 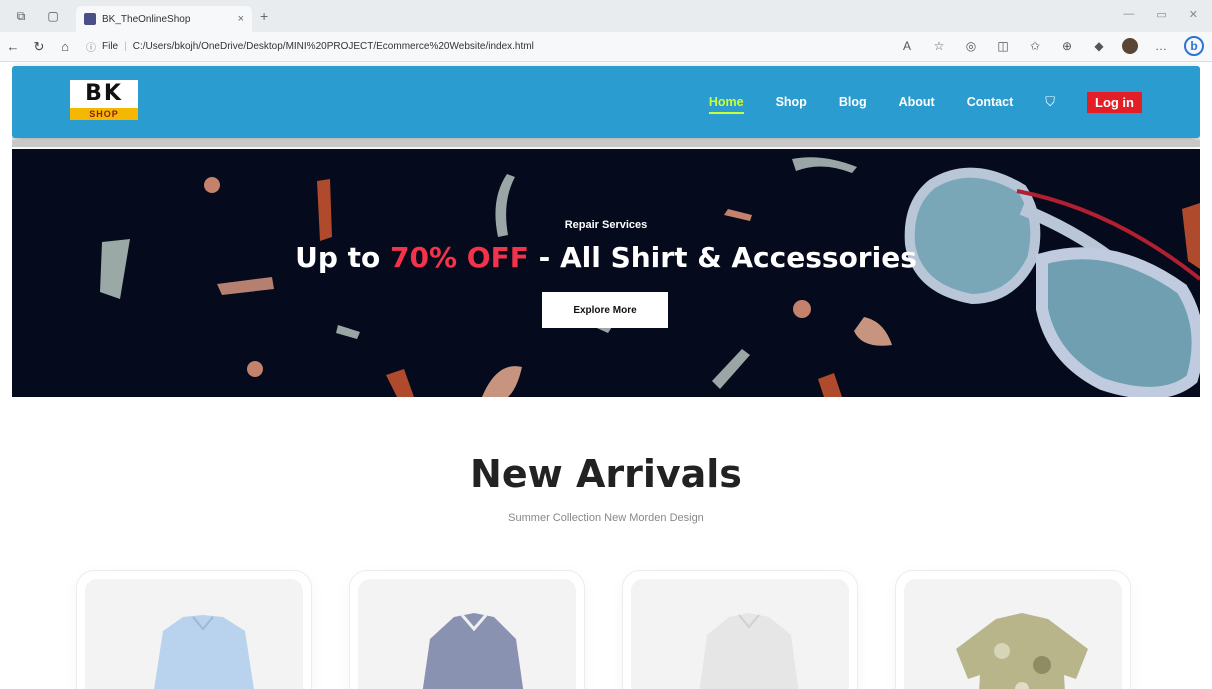 What do you see at coordinates (606, 474) in the screenshot?
I see `section-title: New Arrivals` at bounding box center [606, 474].